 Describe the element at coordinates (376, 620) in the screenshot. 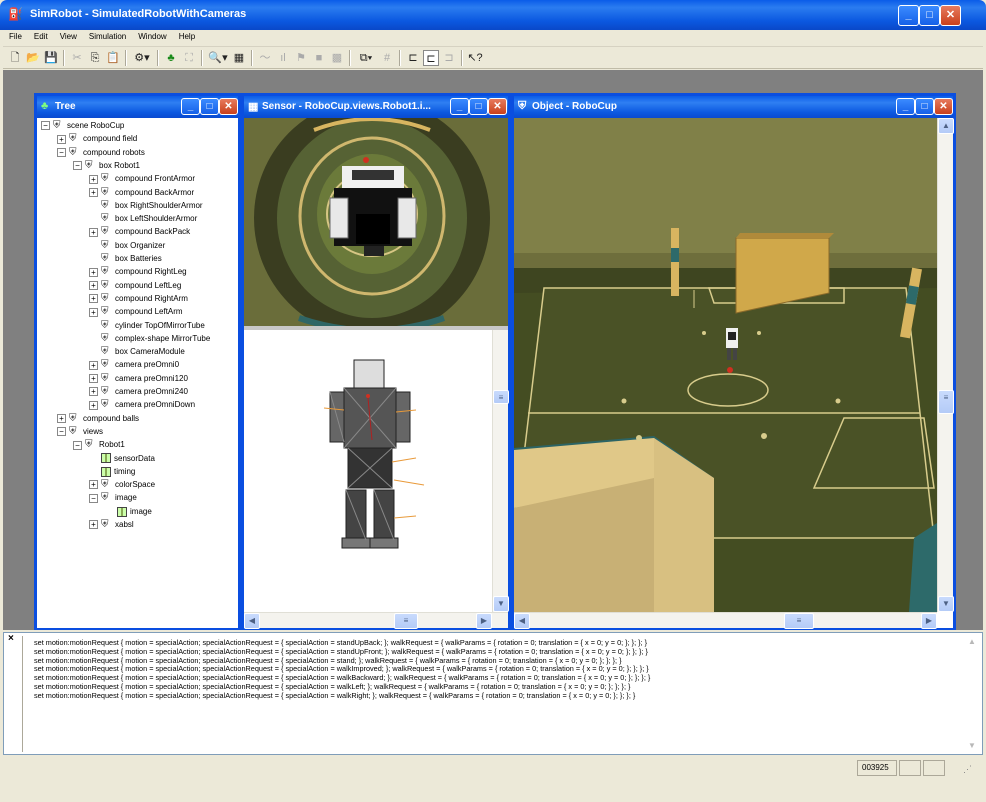

I see `sensor-horizontal-scrollbar: ◀ ≡ ▶` at that location.